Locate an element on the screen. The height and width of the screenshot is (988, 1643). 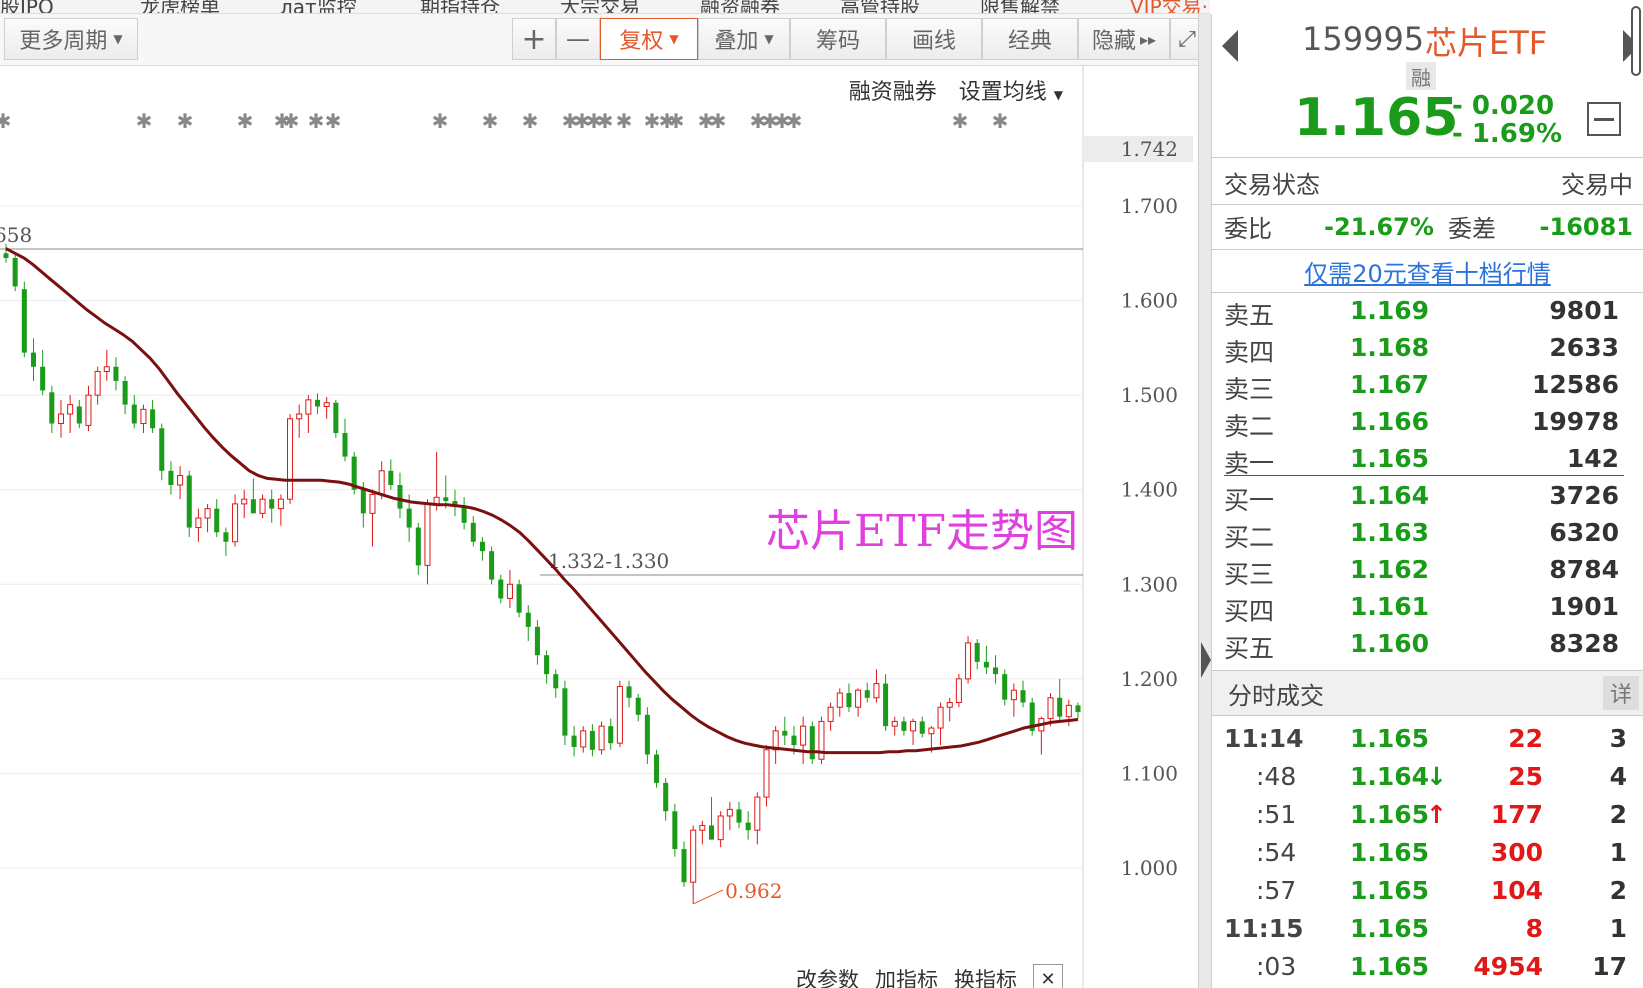
chouma-button: 筹码 is located at coordinates (838, 39).